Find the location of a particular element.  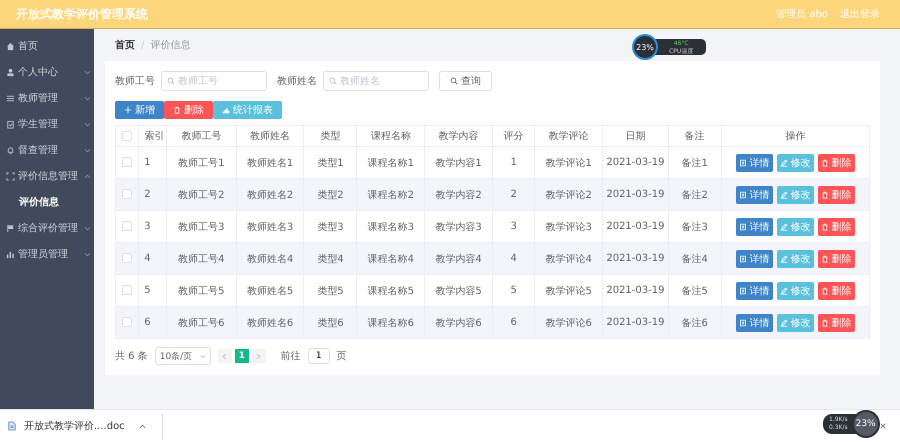

page-suffix: 页 is located at coordinates (341, 356).